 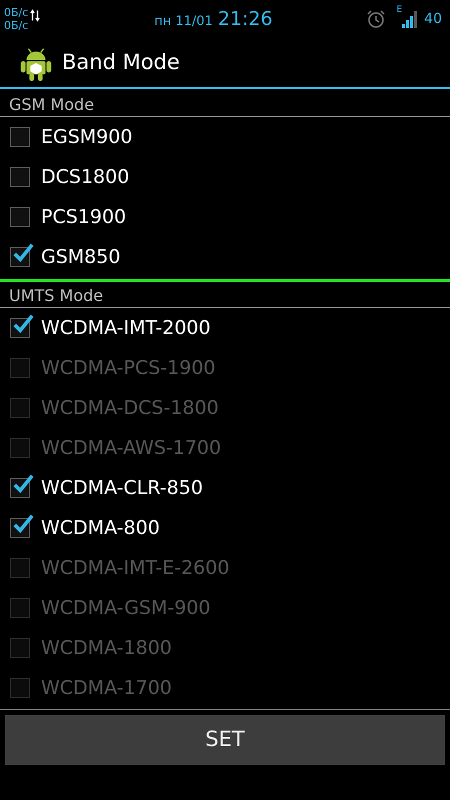 I want to click on data-transfer-icon, so click(x=35, y=15).